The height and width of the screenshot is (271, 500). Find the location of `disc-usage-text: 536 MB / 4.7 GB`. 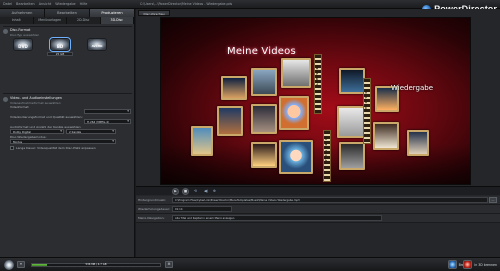

disc-usage-text: 536 MB / 4.7 GB is located at coordinates (96, 264).